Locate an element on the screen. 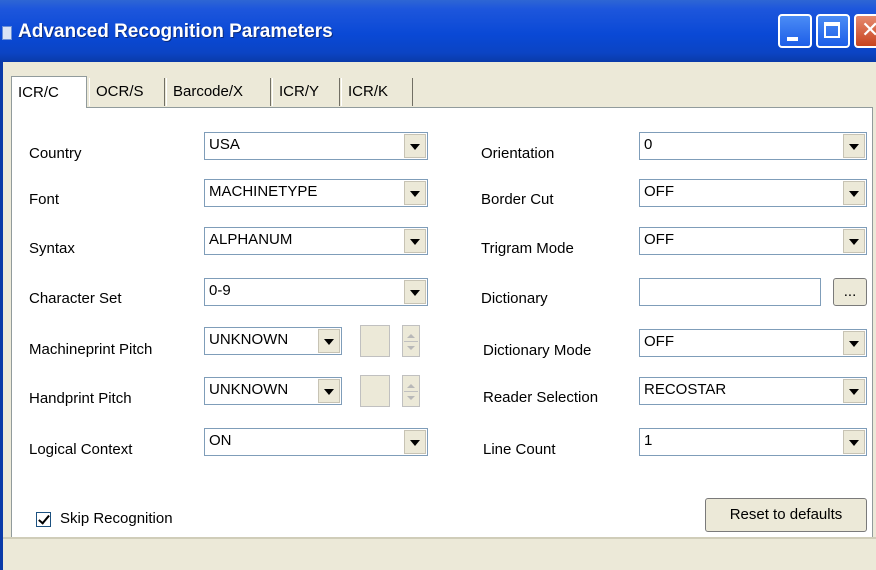 The width and height of the screenshot is (876, 570). font-label: Font is located at coordinates (44, 199).